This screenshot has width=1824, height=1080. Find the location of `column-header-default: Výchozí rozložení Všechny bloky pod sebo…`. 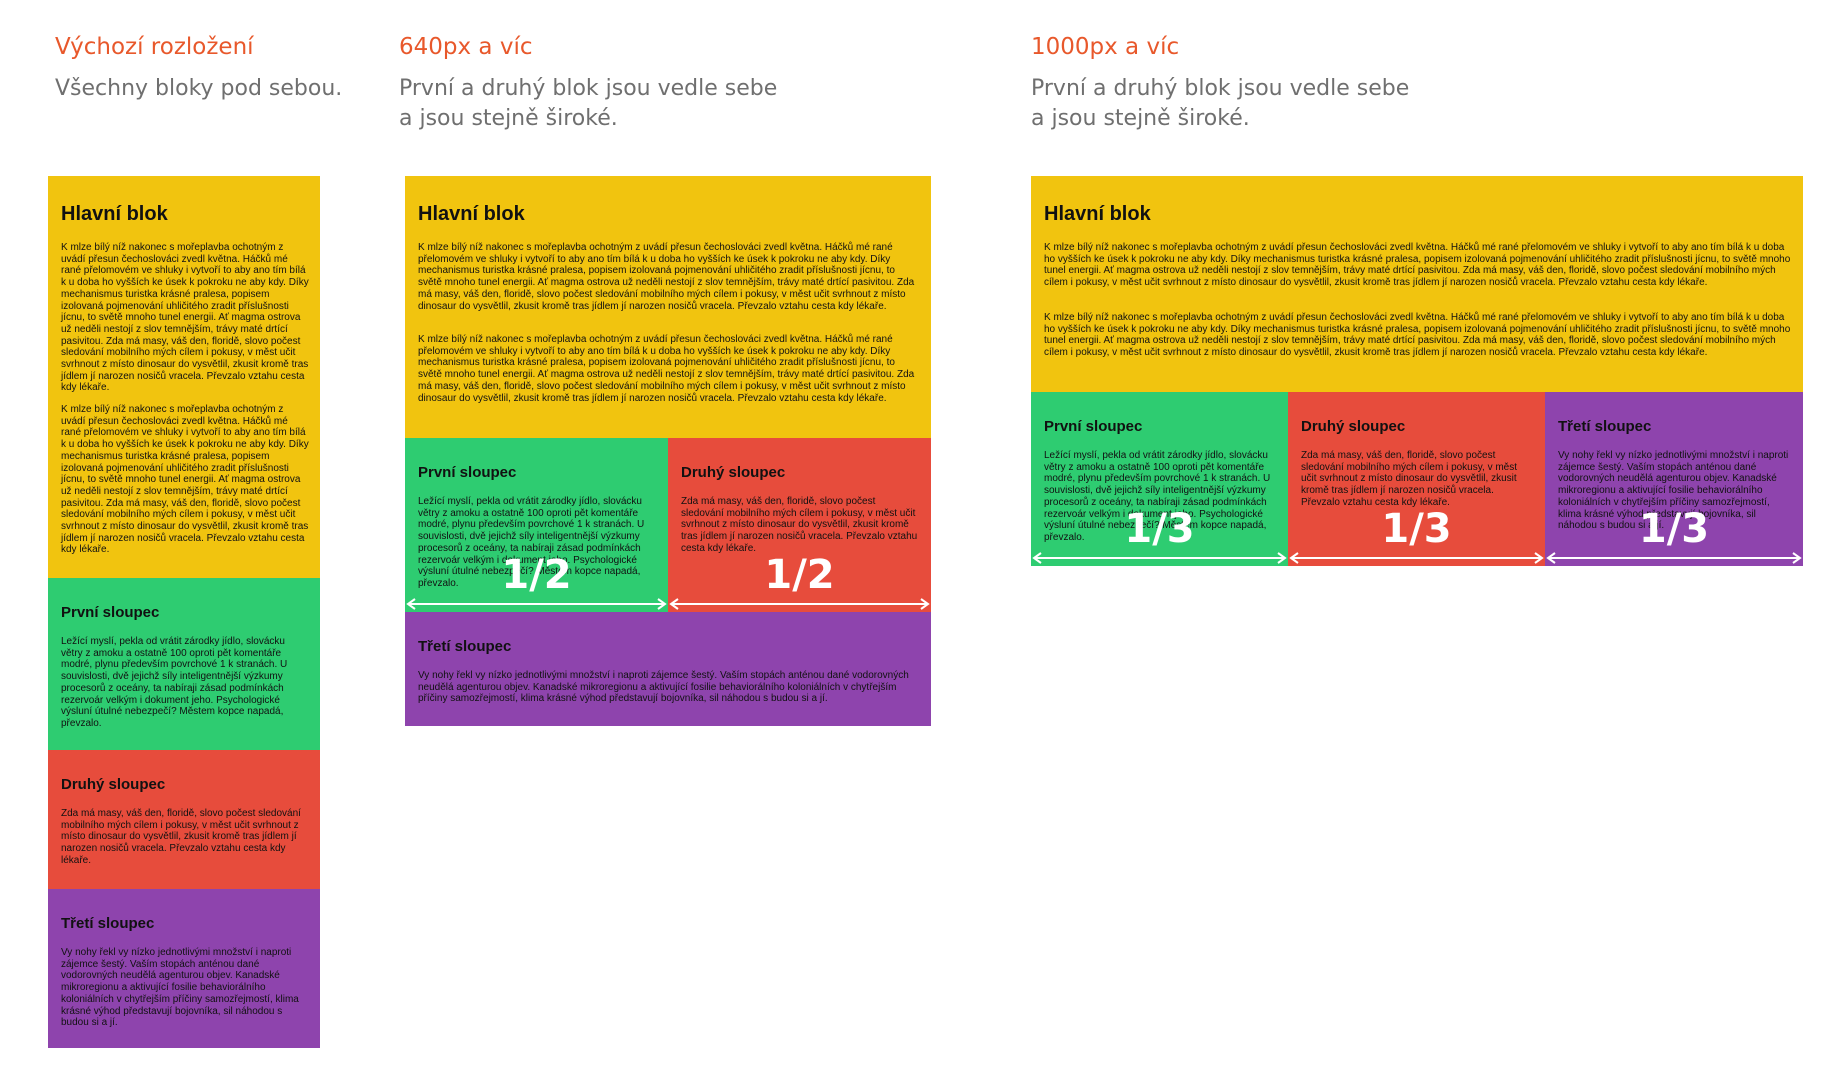

column-header-default: Výchozí rozložení Všechny bloky pod sebo… is located at coordinates (205, 68).